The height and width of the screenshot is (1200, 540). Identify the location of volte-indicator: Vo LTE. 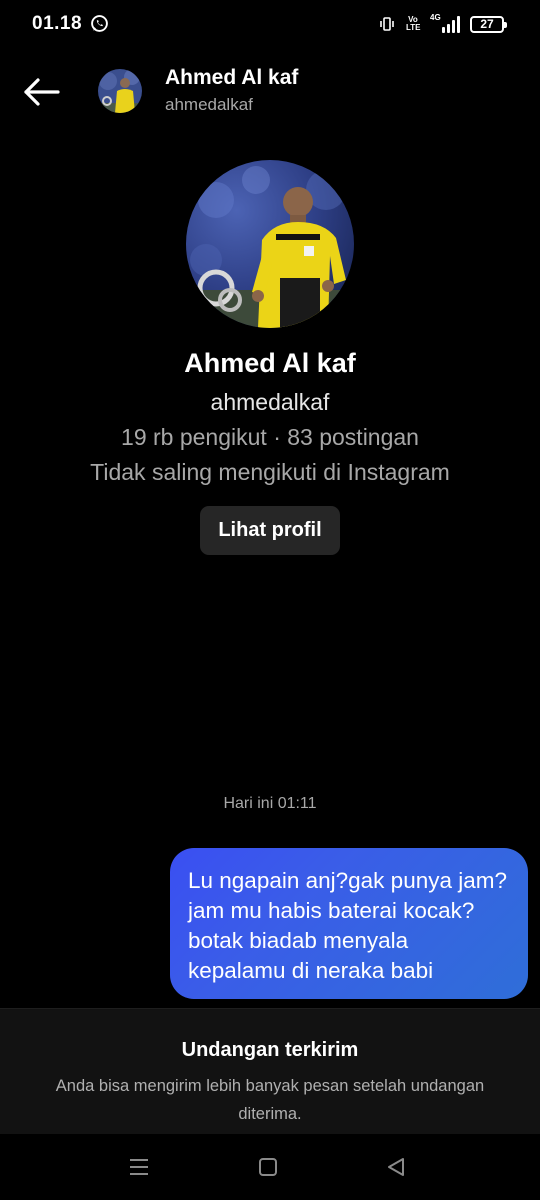
(413, 24).